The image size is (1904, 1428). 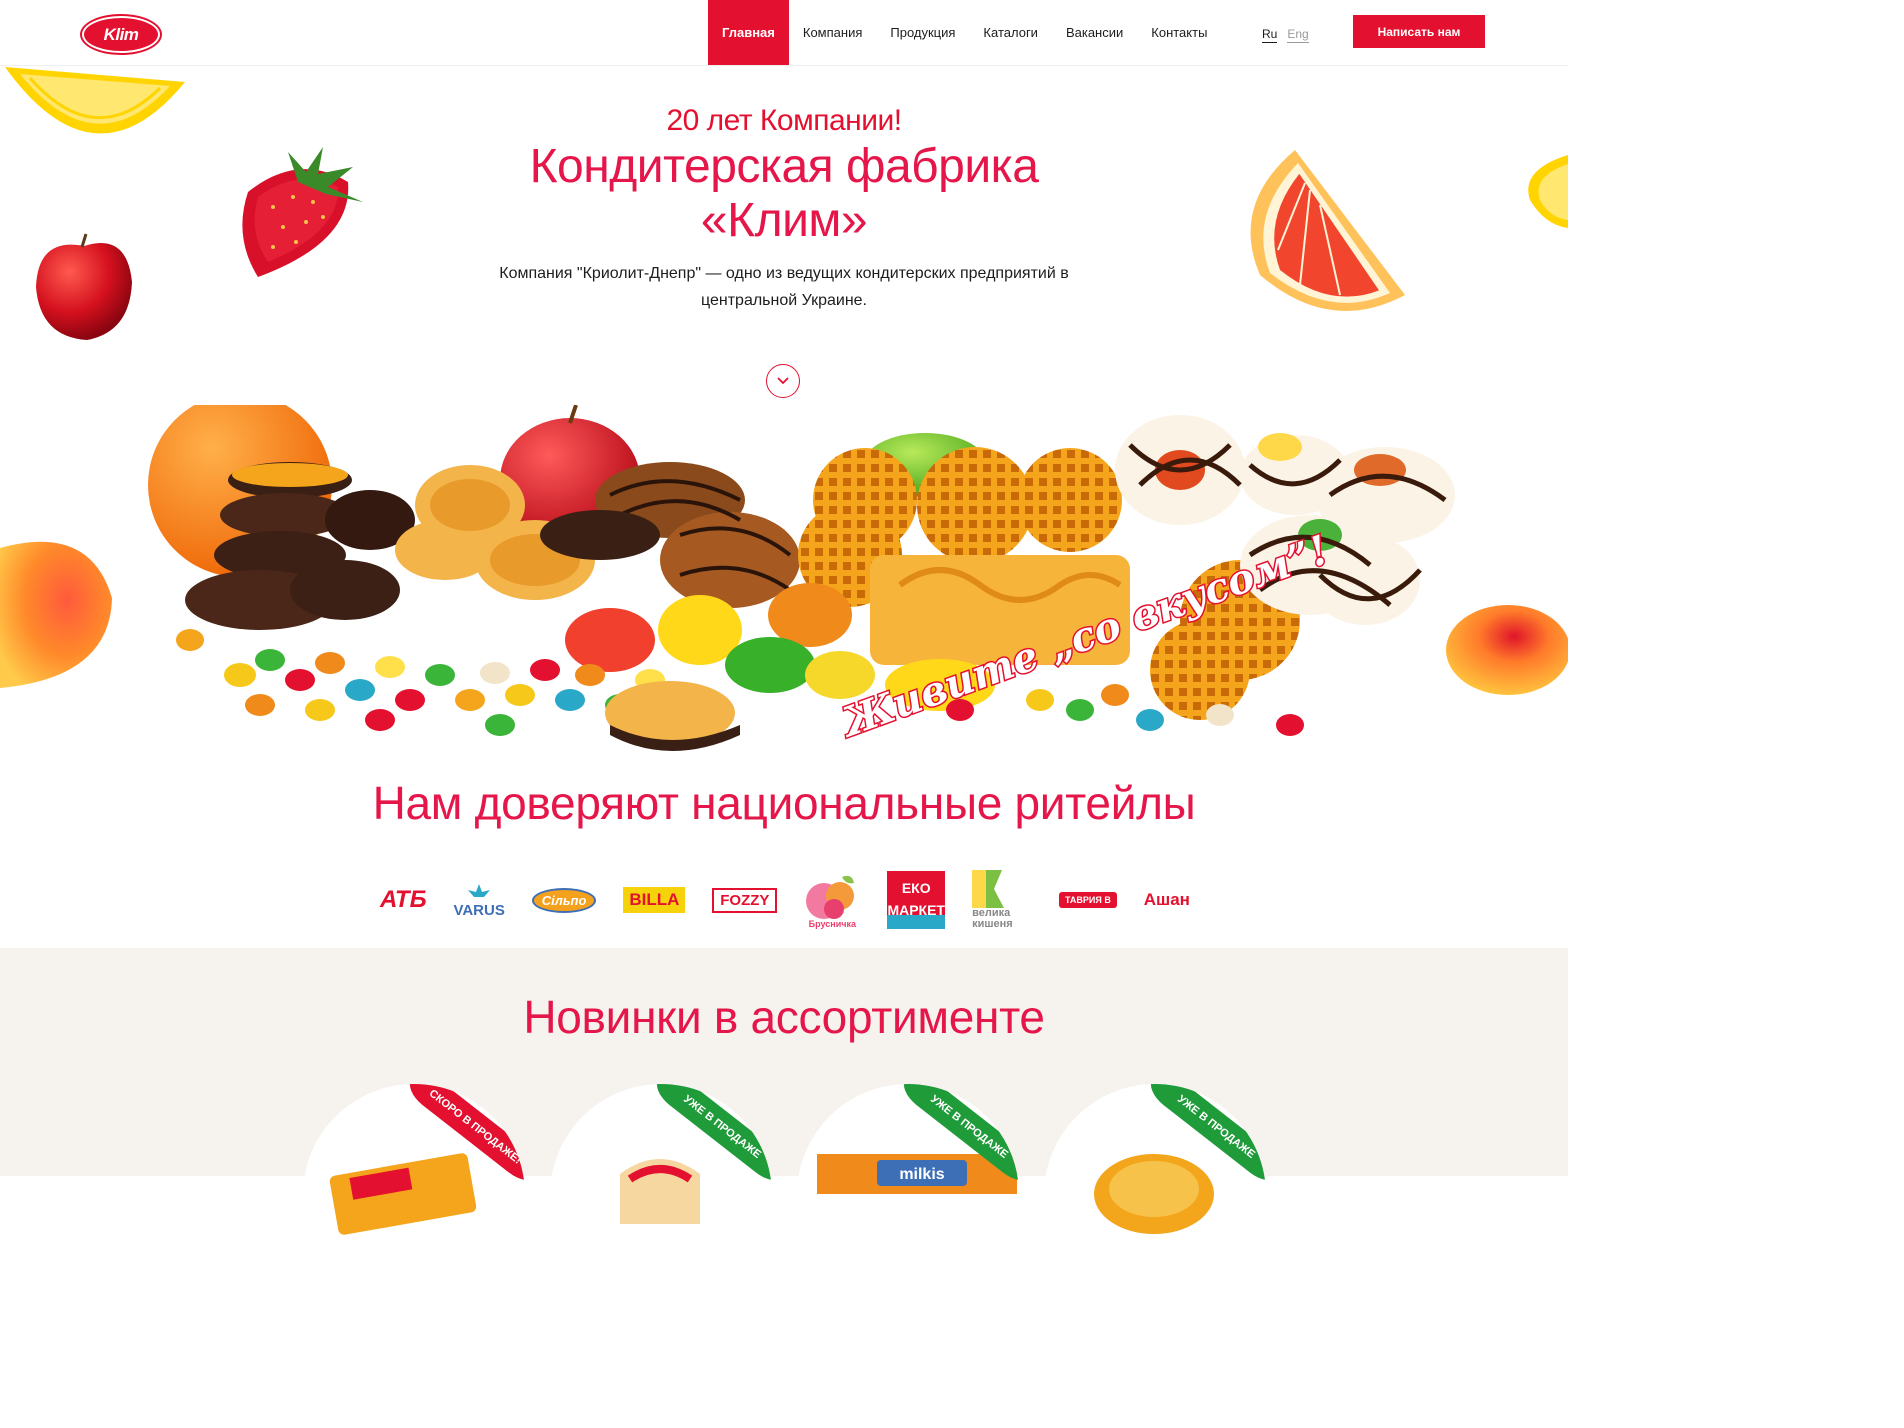 What do you see at coordinates (1548, 191) in the screenshot?
I see `lemon-slice-right-edge-image` at bounding box center [1548, 191].